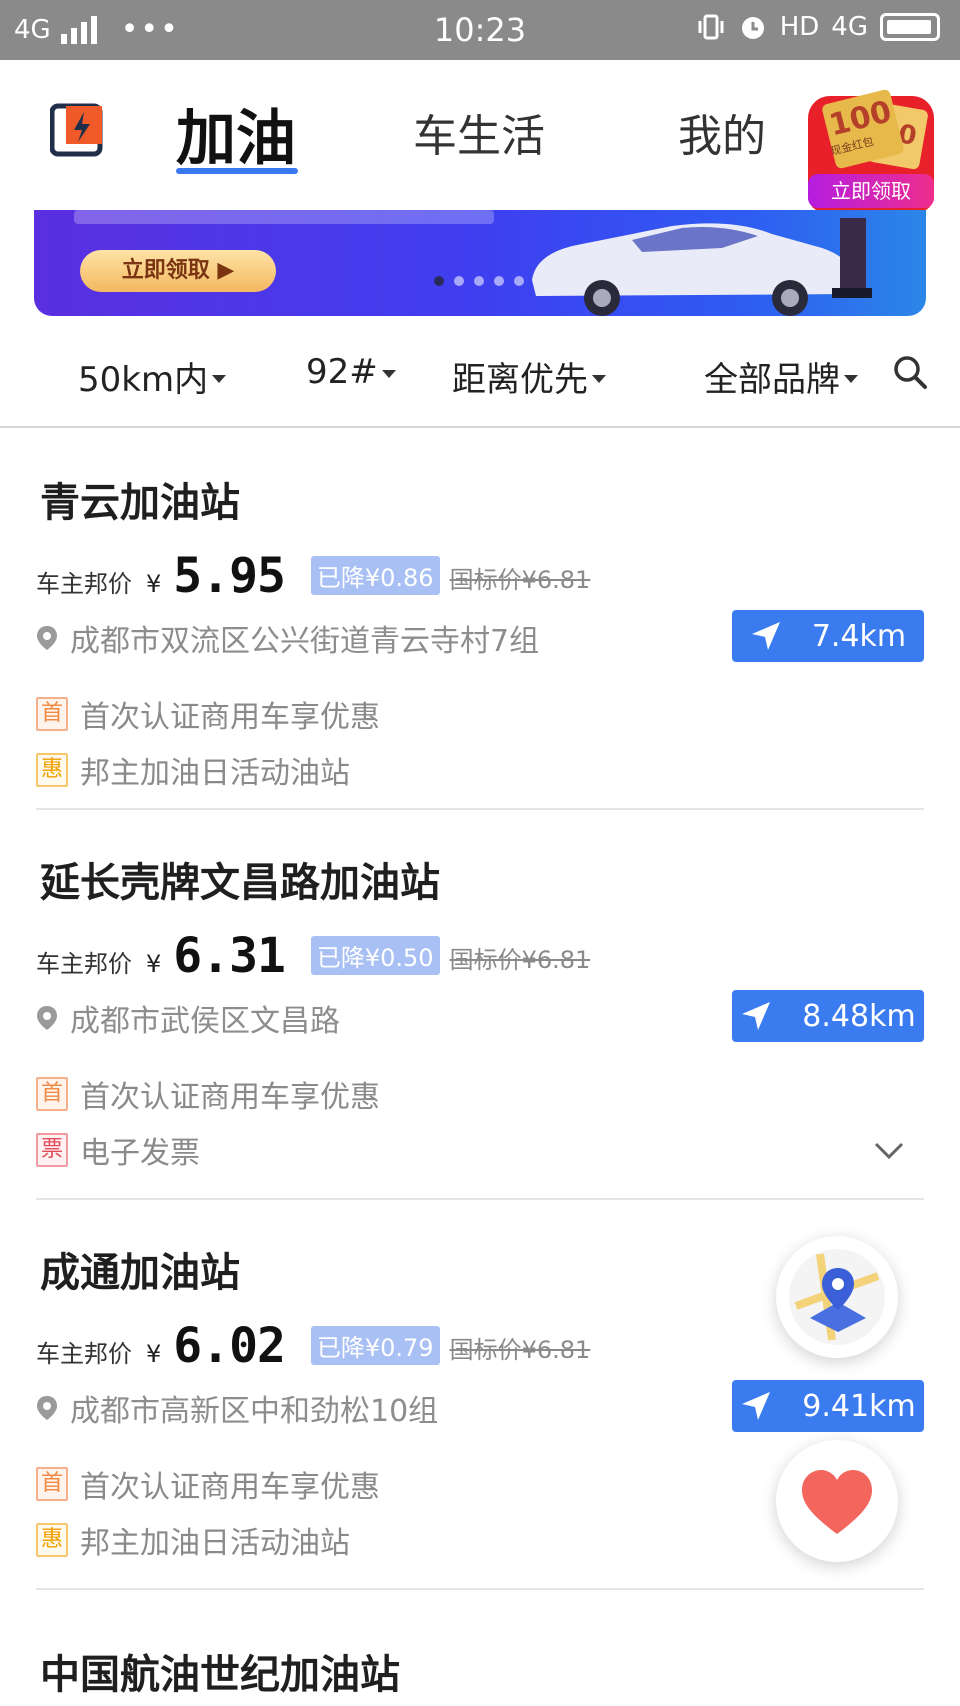 Image resolution: width=960 pixels, height=1706 pixels. What do you see at coordinates (229, 956) in the screenshot?
I see `price-value: 6.31` at bounding box center [229, 956].